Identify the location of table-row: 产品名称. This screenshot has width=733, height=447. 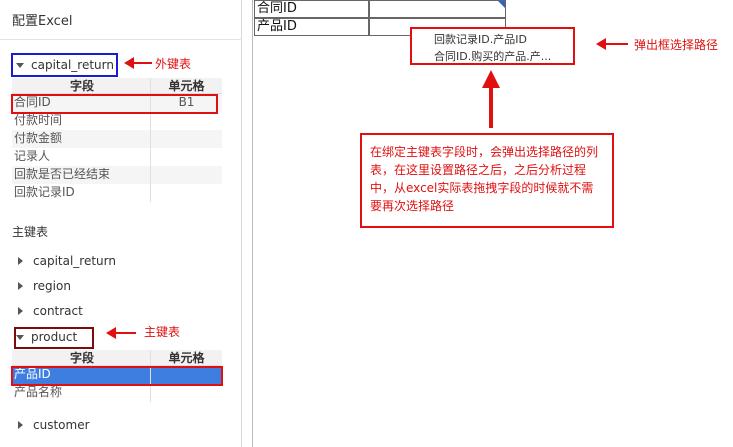
(117, 393).